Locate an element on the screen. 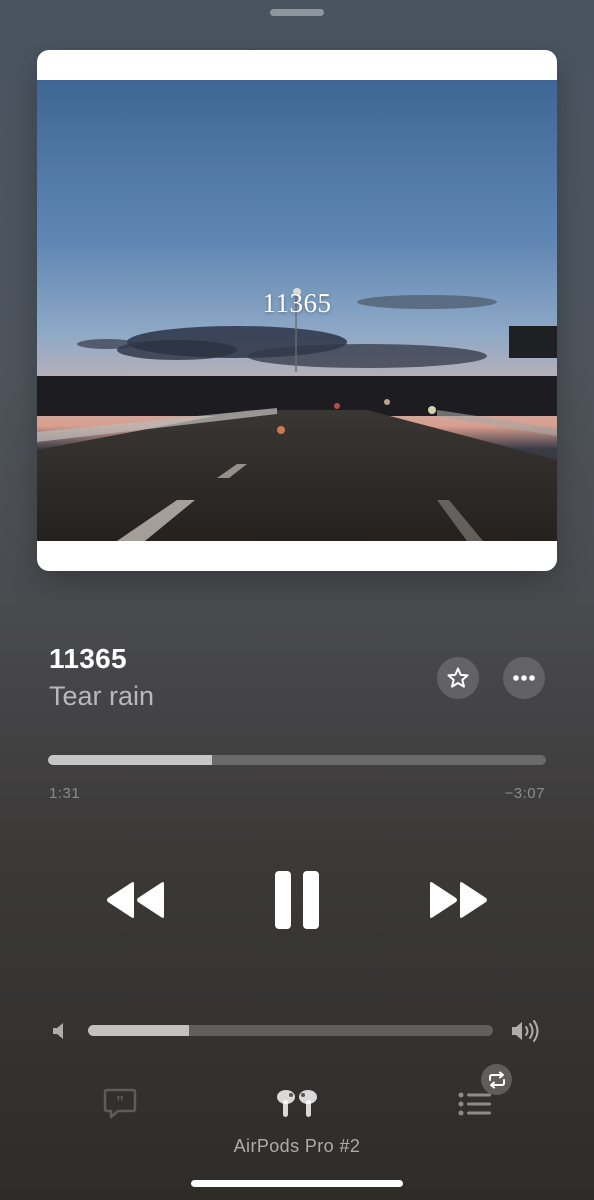  volume-max-button is located at coordinates (527, 1031).